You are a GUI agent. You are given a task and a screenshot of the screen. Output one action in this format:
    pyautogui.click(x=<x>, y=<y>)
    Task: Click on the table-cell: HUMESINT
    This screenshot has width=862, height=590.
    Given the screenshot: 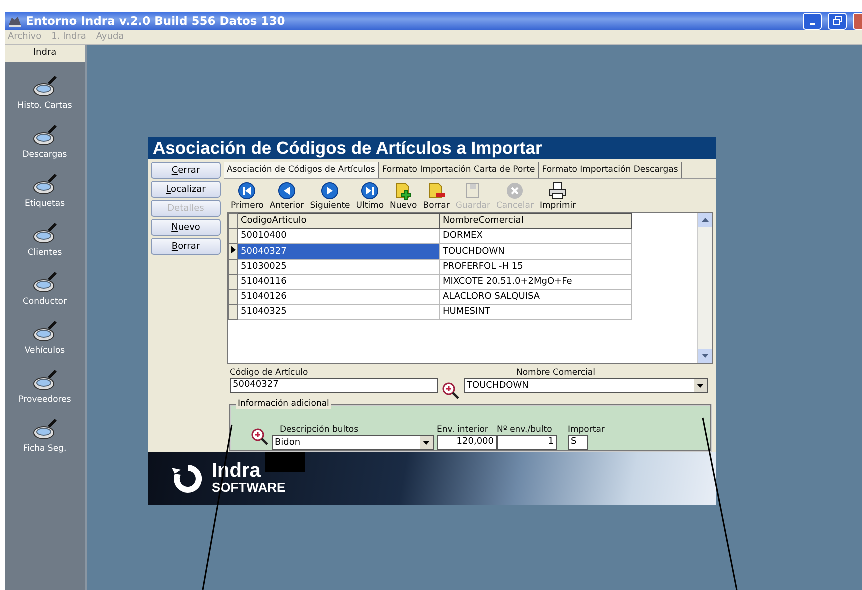 What is the action you would take?
    pyautogui.click(x=536, y=312)
    